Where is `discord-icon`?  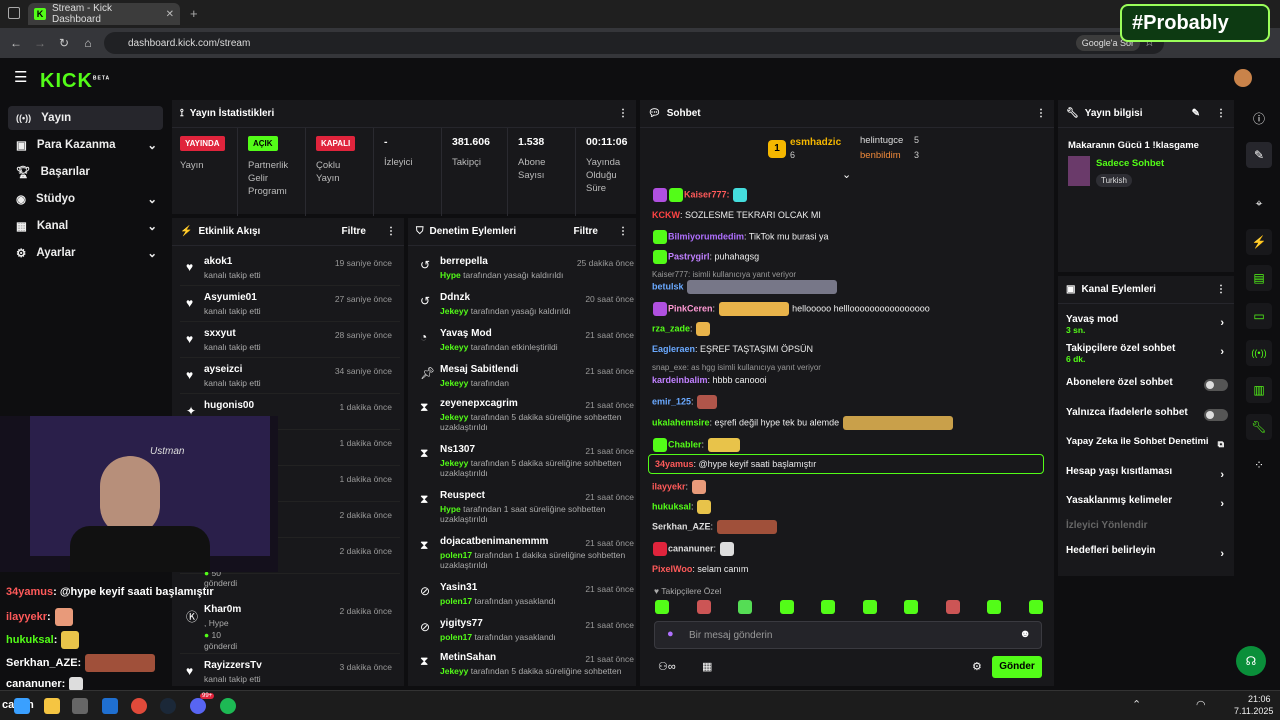
discord-icon is located at coordinates (198, 706).